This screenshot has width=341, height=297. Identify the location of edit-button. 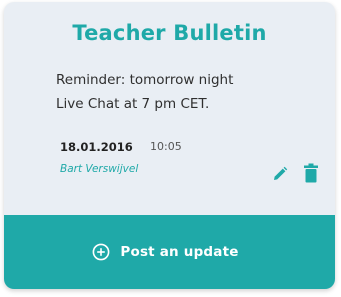
(280, 174).